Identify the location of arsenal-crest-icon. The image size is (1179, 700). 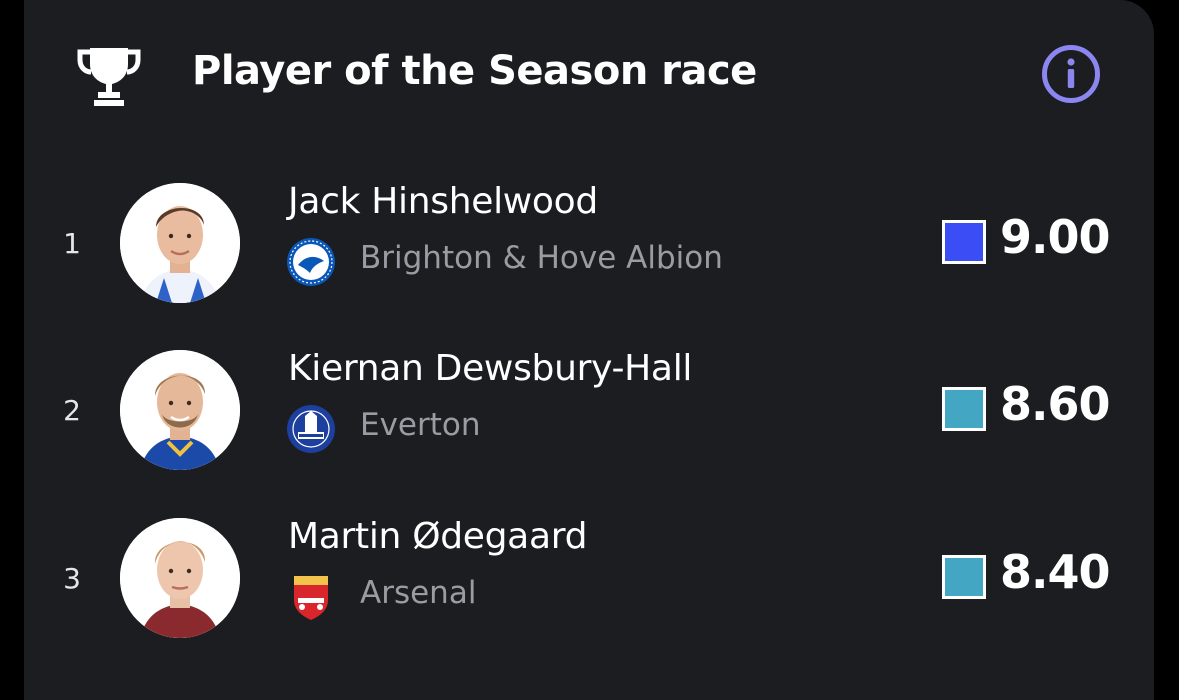
(311, 597).